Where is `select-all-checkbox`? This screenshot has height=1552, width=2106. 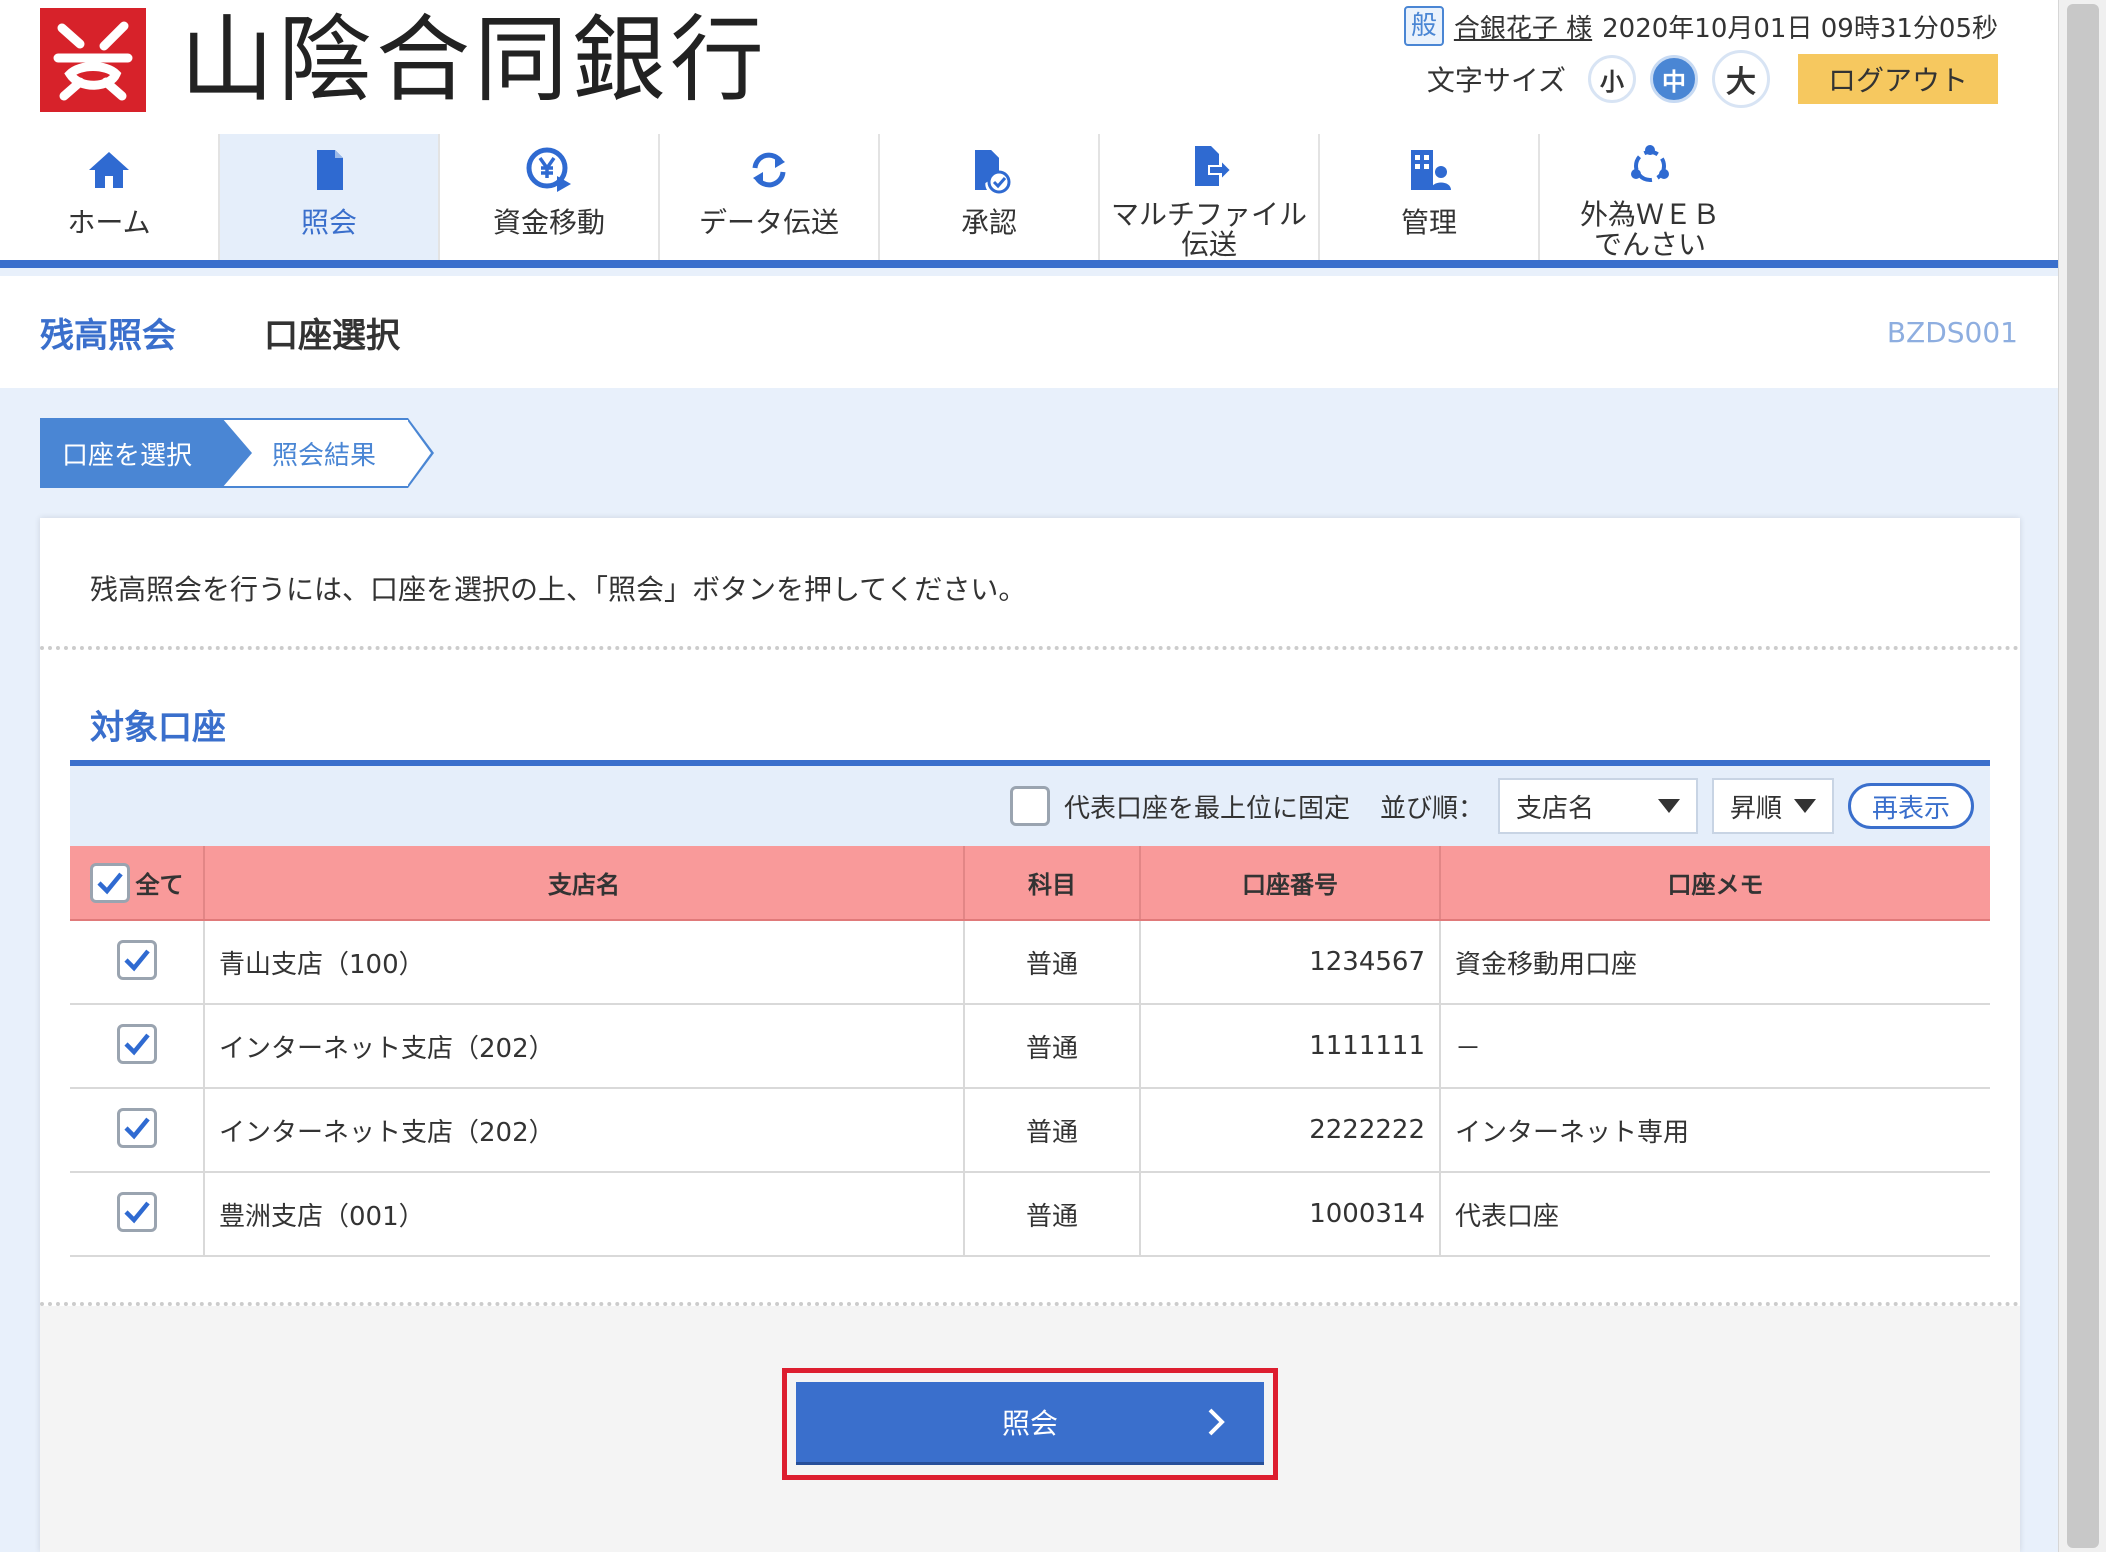 select-all-checkbox is located at coordinates (109, 882).